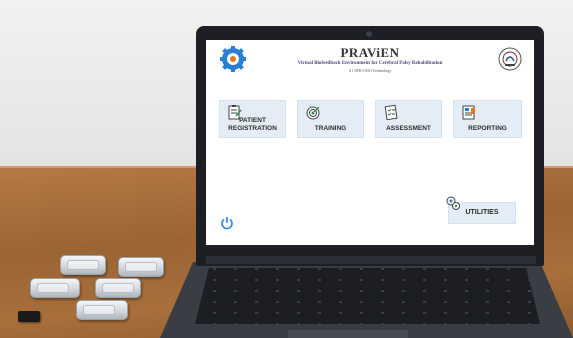  What do you see at coordinates (367, 296) in the screenshot?
I see `laptop-keyboard` at bounding box center [367, 296].